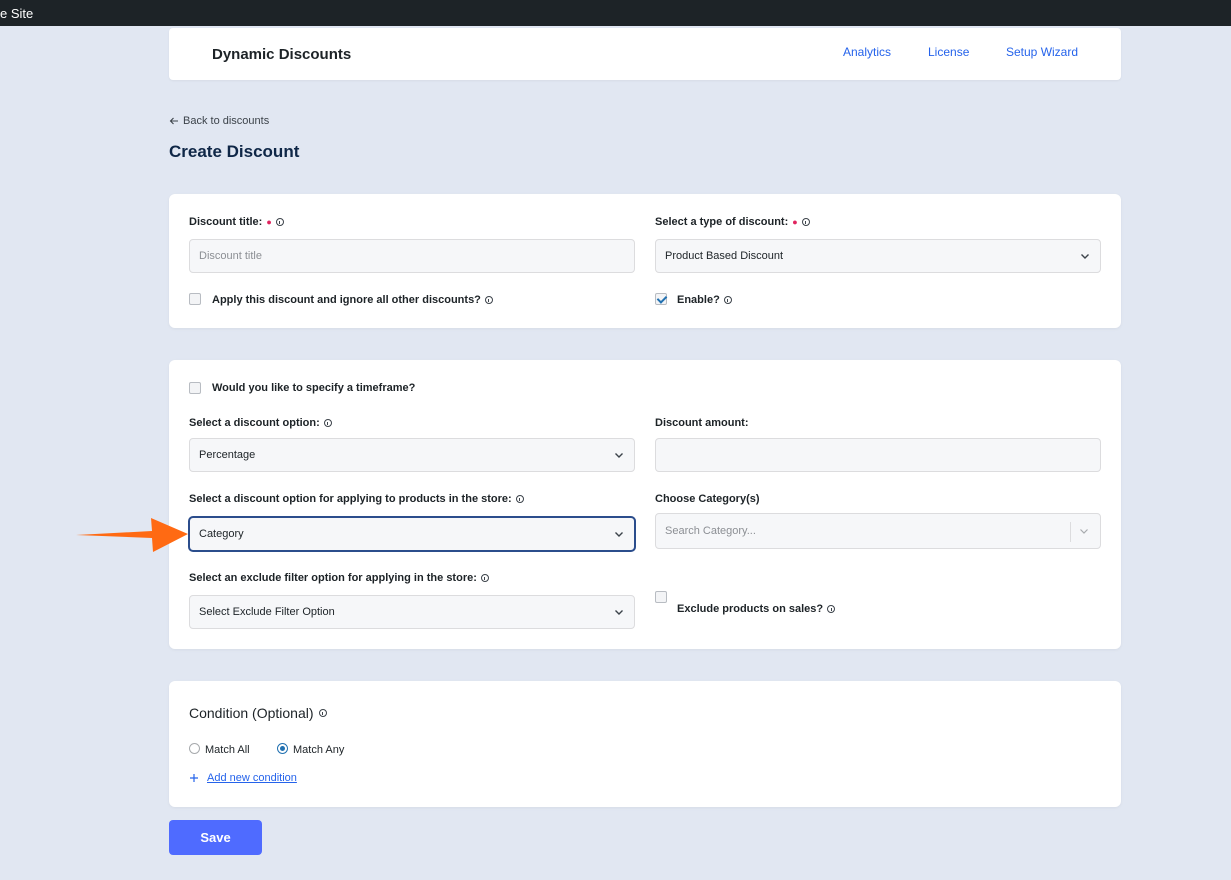 Image resolution: width=1231 pixels, height=880 pixels. What do you see at coordinates (702, 423) in the screenshot?
I see `discount-amount-label: Discount amount:` at bounding box center [702, 423].